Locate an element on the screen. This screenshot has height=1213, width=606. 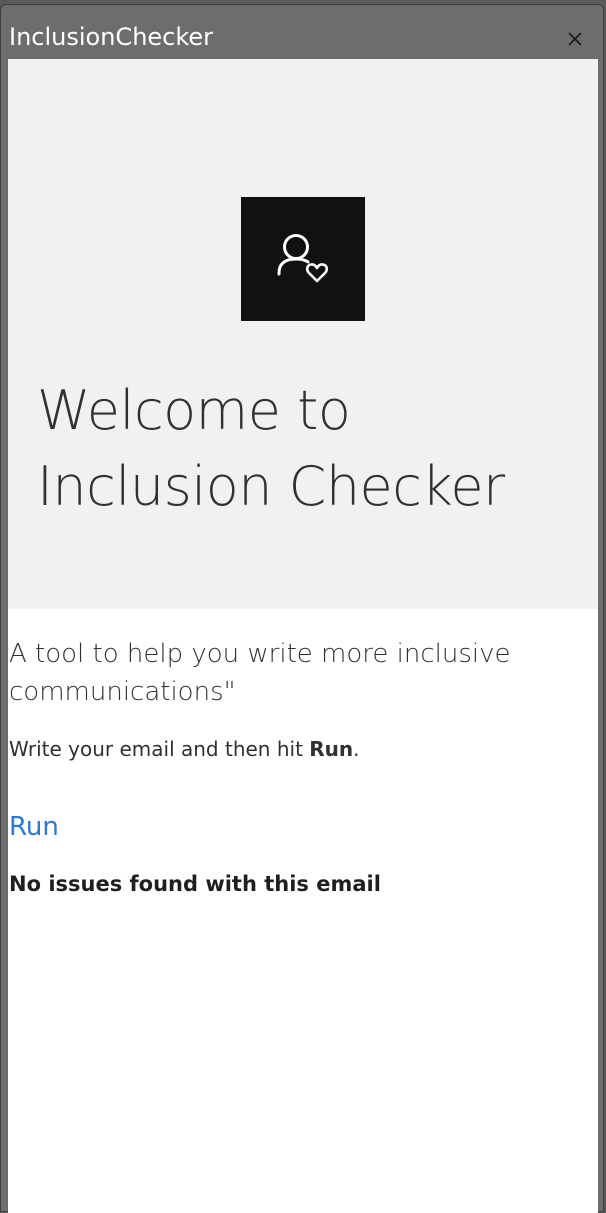
close-icon is located at coordinates (575, 39).